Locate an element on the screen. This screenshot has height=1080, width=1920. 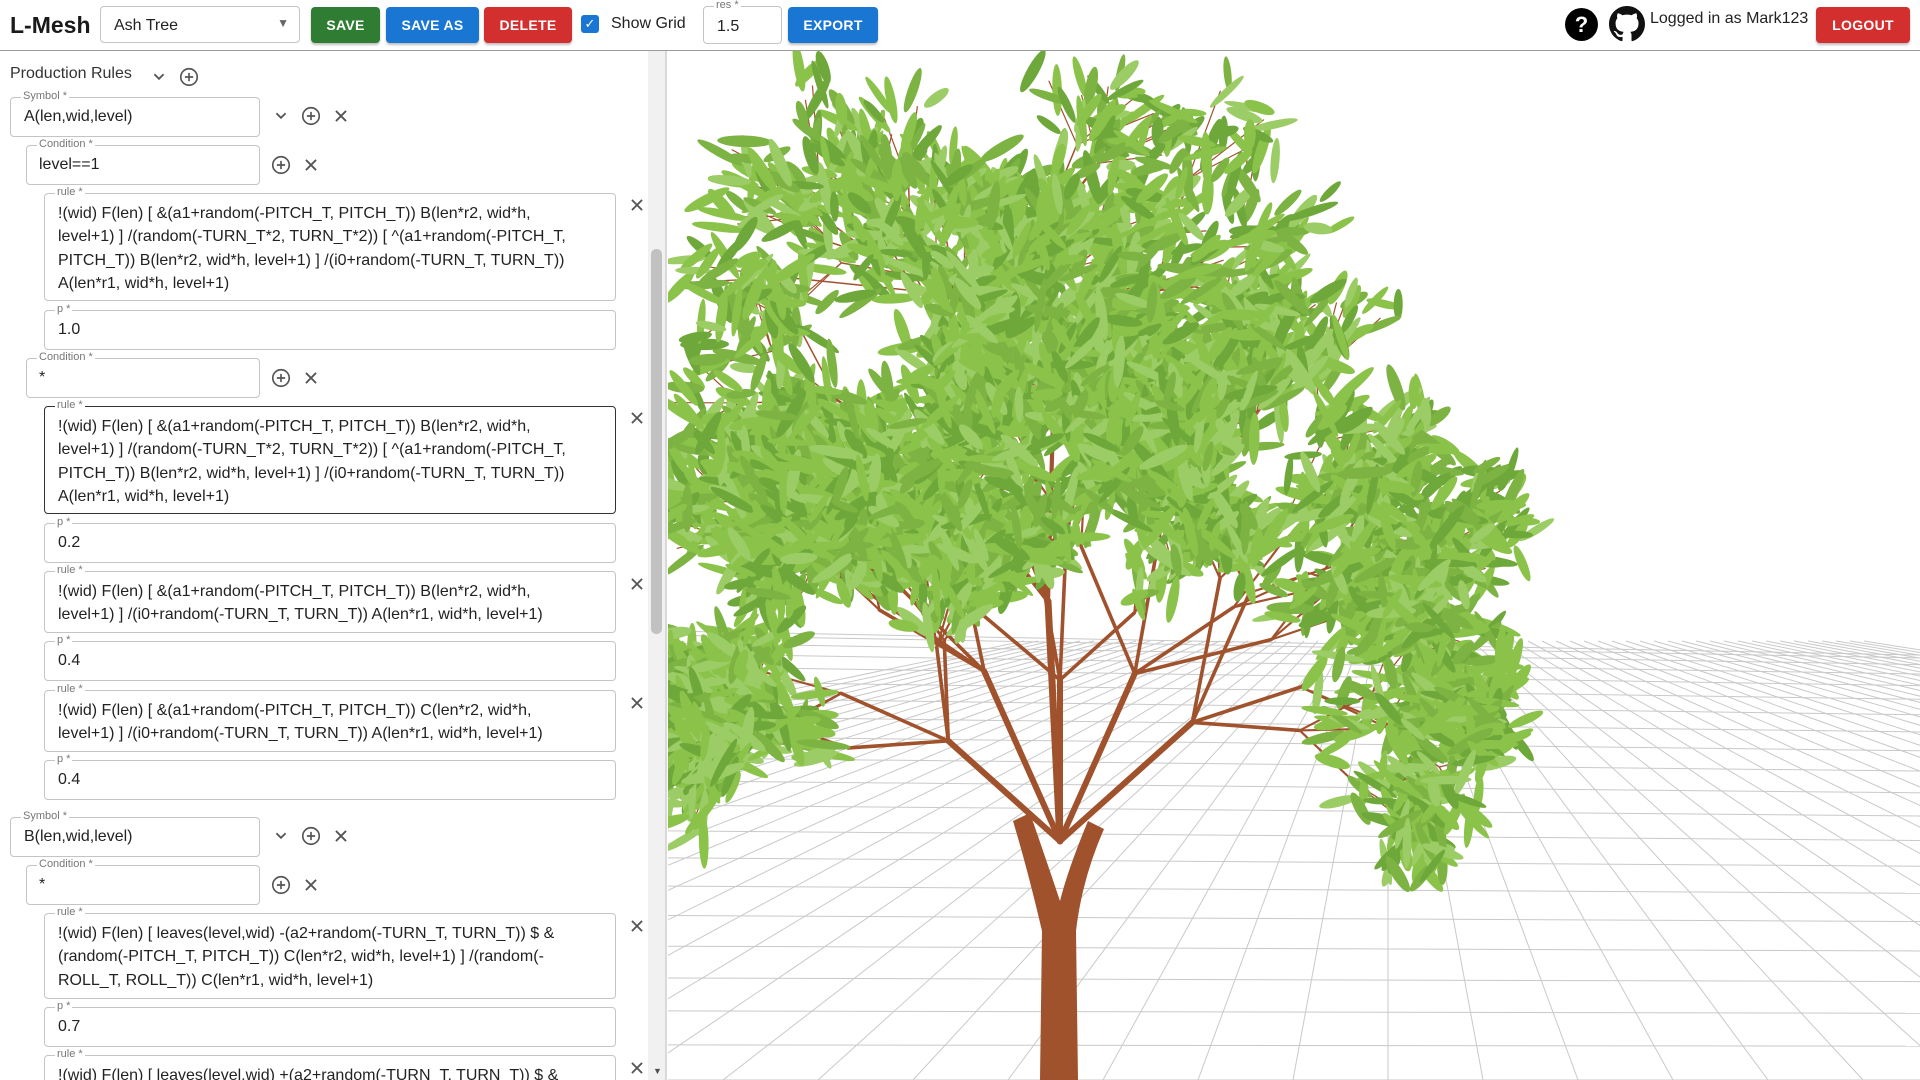
logout-button: LOGOUT is located at coordinates (1863, 25).